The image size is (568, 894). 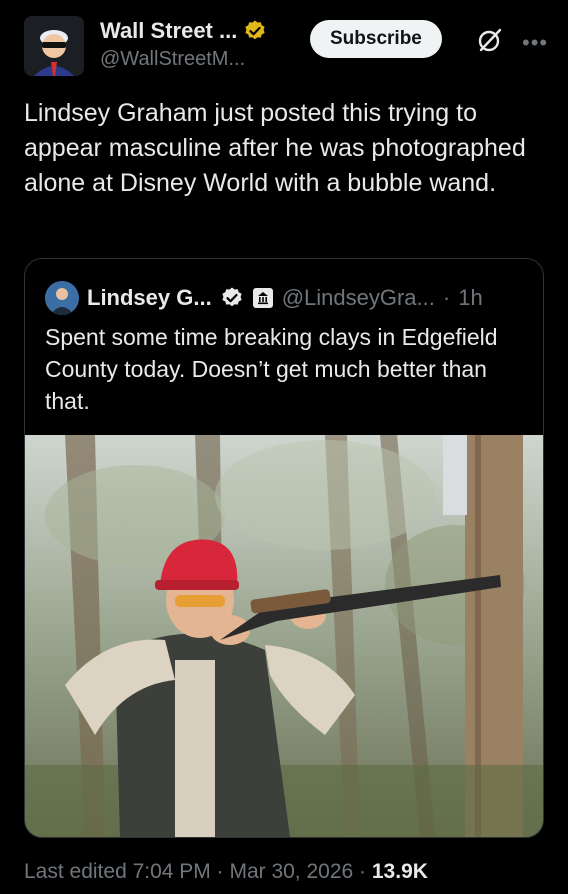 What do you see at coordinates (255, 30) in the screenshot?
I see `gold-verified-badge-icon` at bounding box center [255, 30].